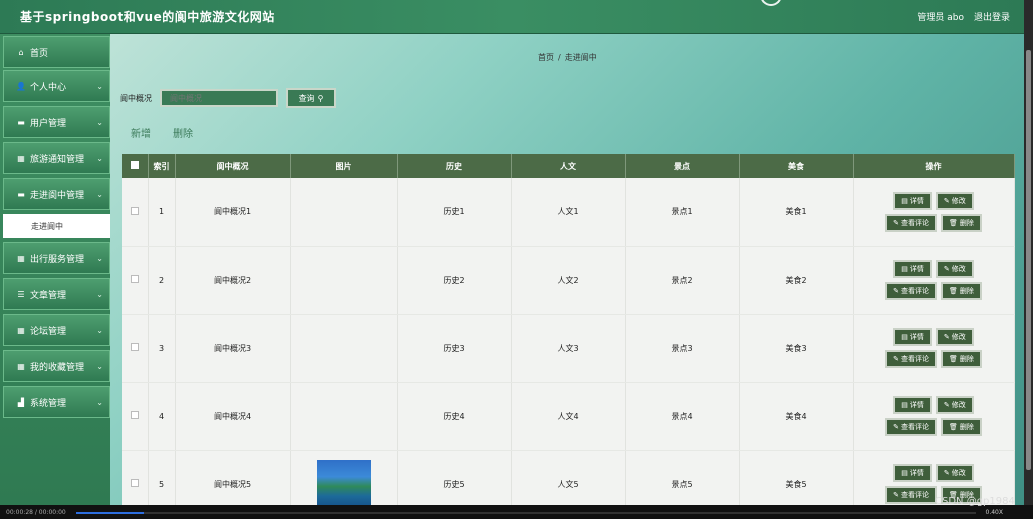  I want to click on search-button-label: 查询, so click(306, 98).